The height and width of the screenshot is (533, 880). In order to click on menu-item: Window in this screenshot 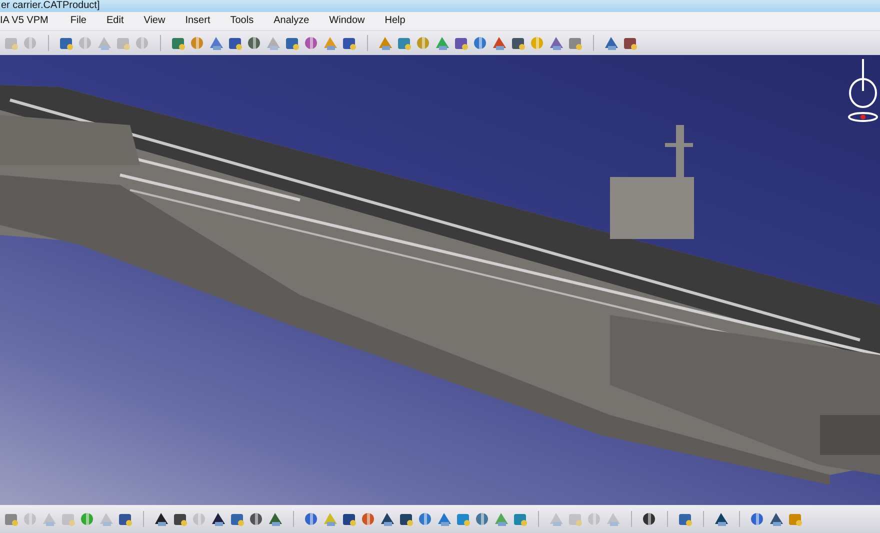, I will do `click(347, 21)`.